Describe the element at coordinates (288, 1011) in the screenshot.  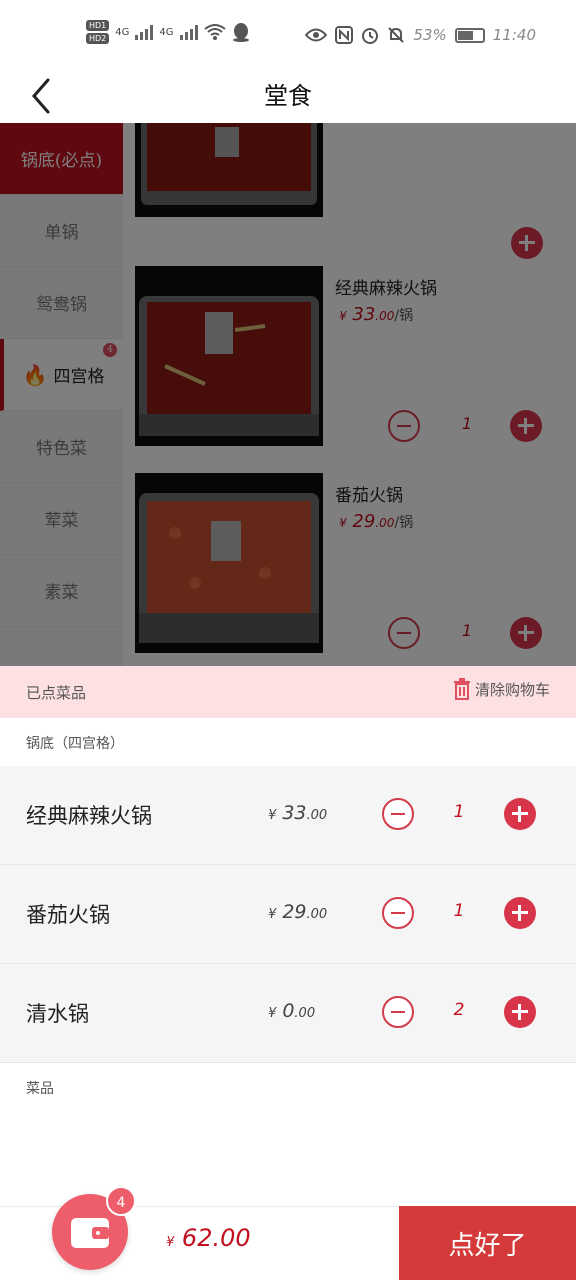
I see `price-int: 0` at that location.